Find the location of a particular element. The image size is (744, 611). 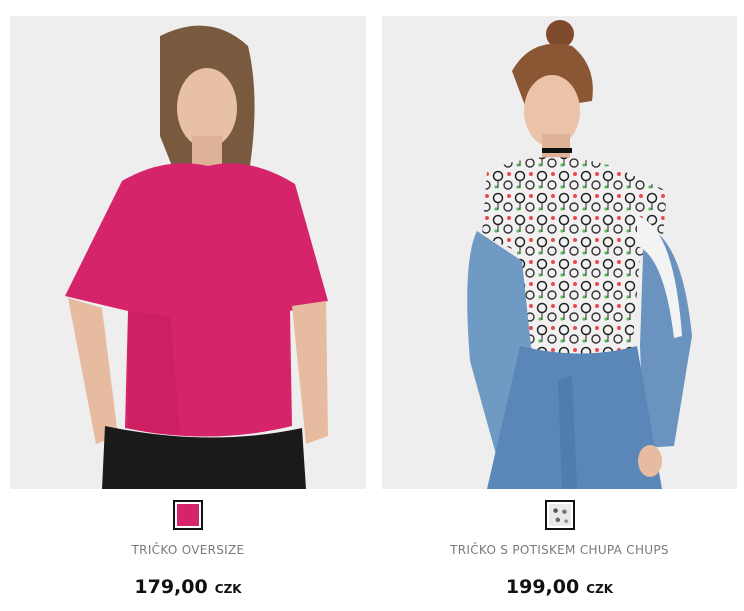

color-swatch-print is located at coordinates (559, 515).